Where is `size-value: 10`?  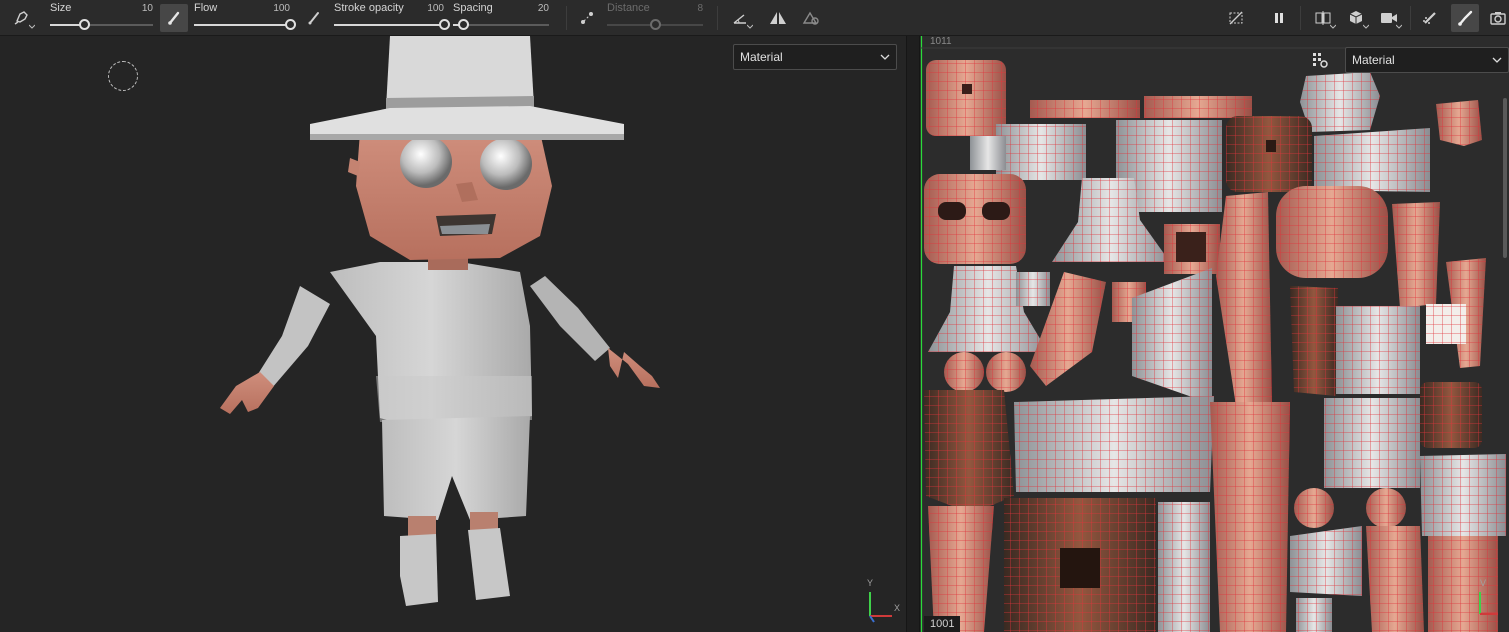 size-value: 10 is located at coordinates (147, 8).